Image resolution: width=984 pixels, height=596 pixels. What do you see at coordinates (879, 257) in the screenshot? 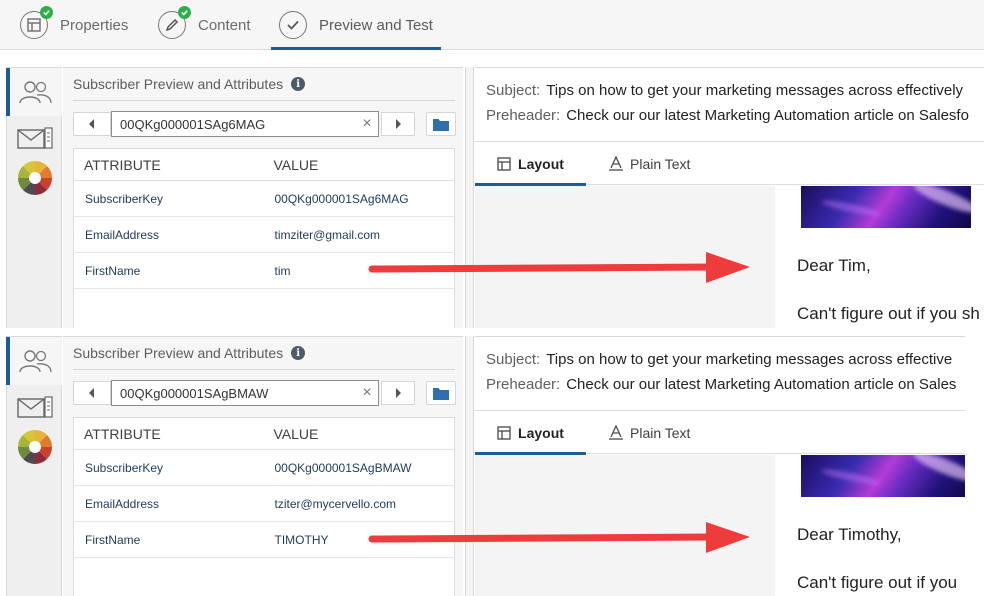
I see `email-body: Dear Tim, Can't figure out if you sh` at bounding box center [879, 257].